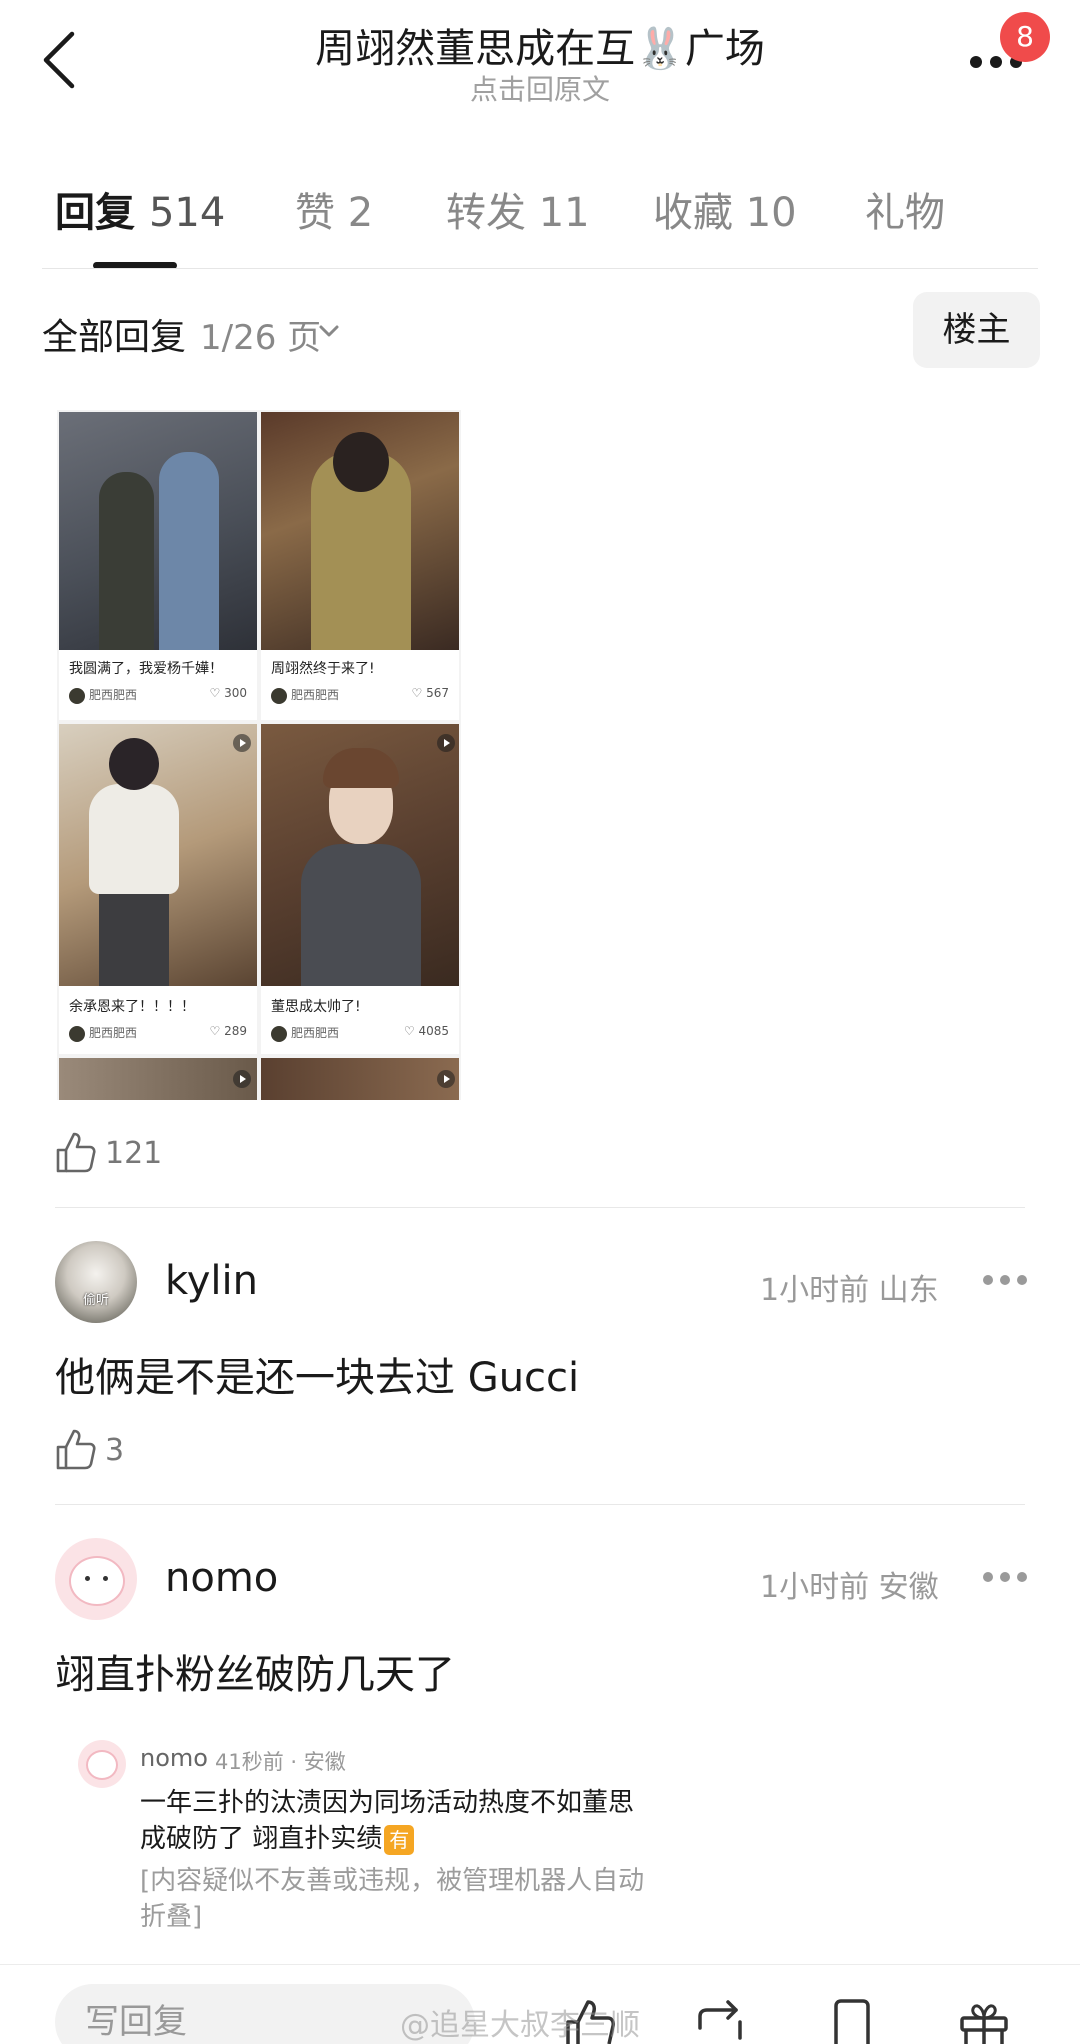  I want to click on like-count: 121, so click(134, 1153).